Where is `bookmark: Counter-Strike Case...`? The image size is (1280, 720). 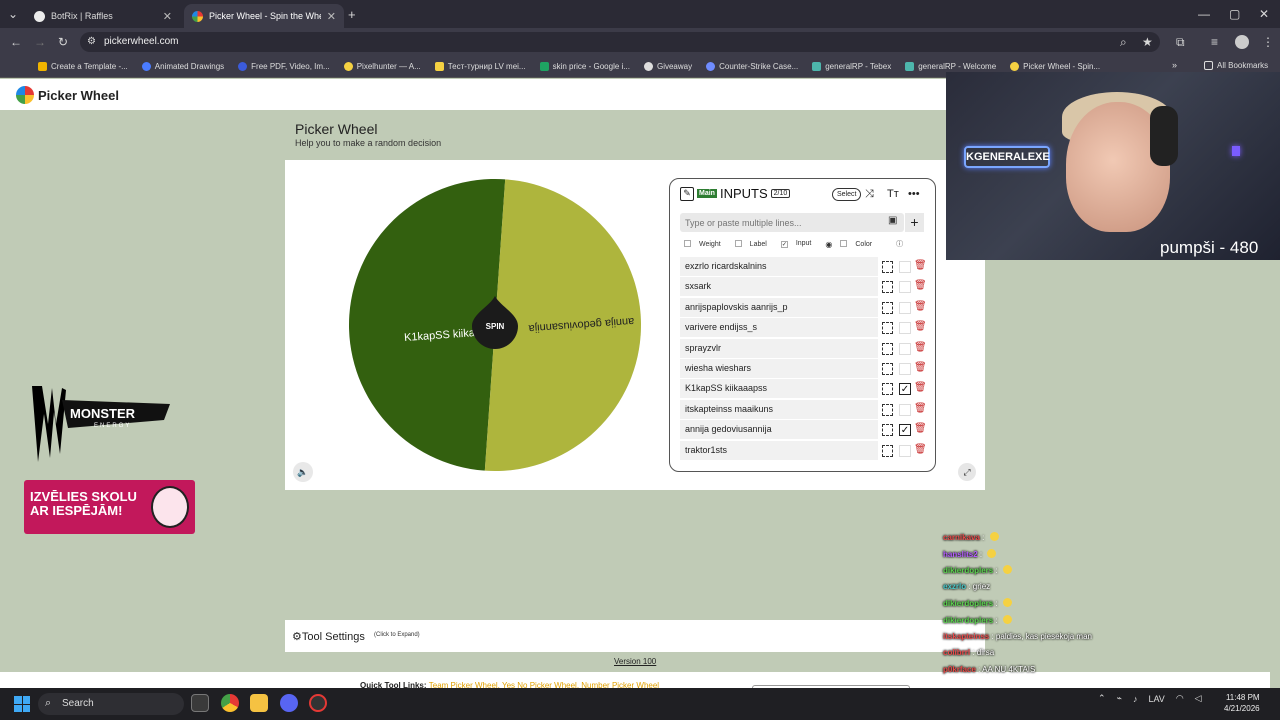 bookmark: Counter-Strike Case... is located at coordinates (752, 66).